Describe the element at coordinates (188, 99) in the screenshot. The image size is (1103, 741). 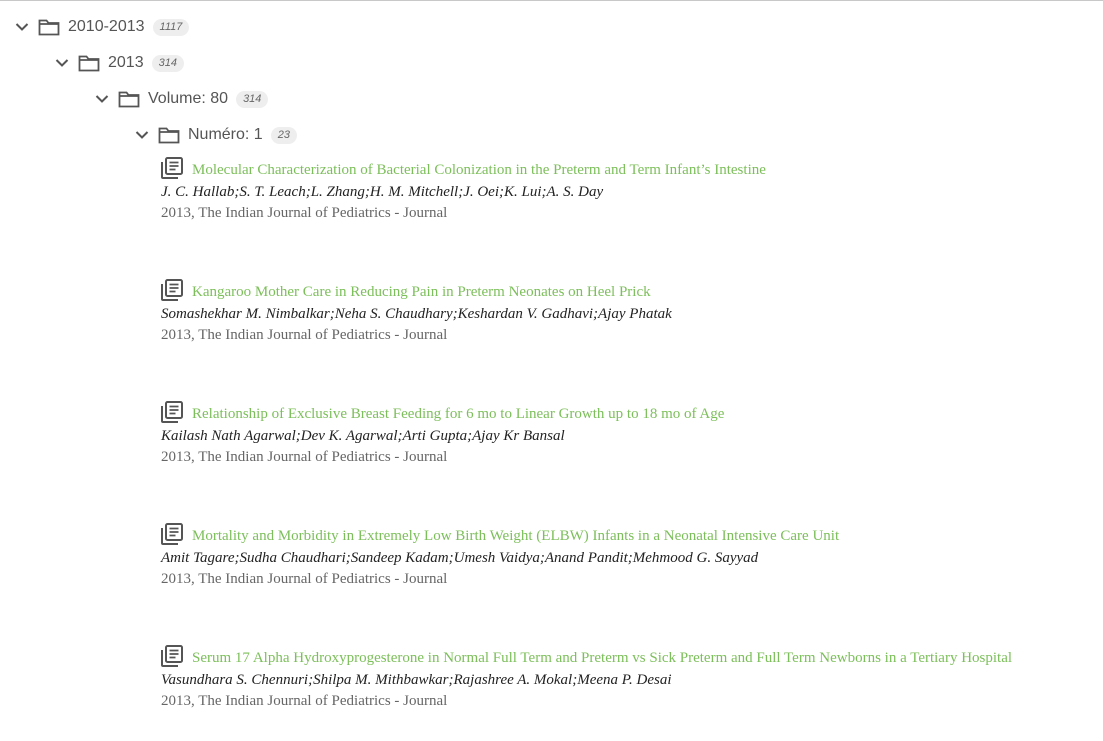
I see `tree-node-label: Volume: 80` at that location.